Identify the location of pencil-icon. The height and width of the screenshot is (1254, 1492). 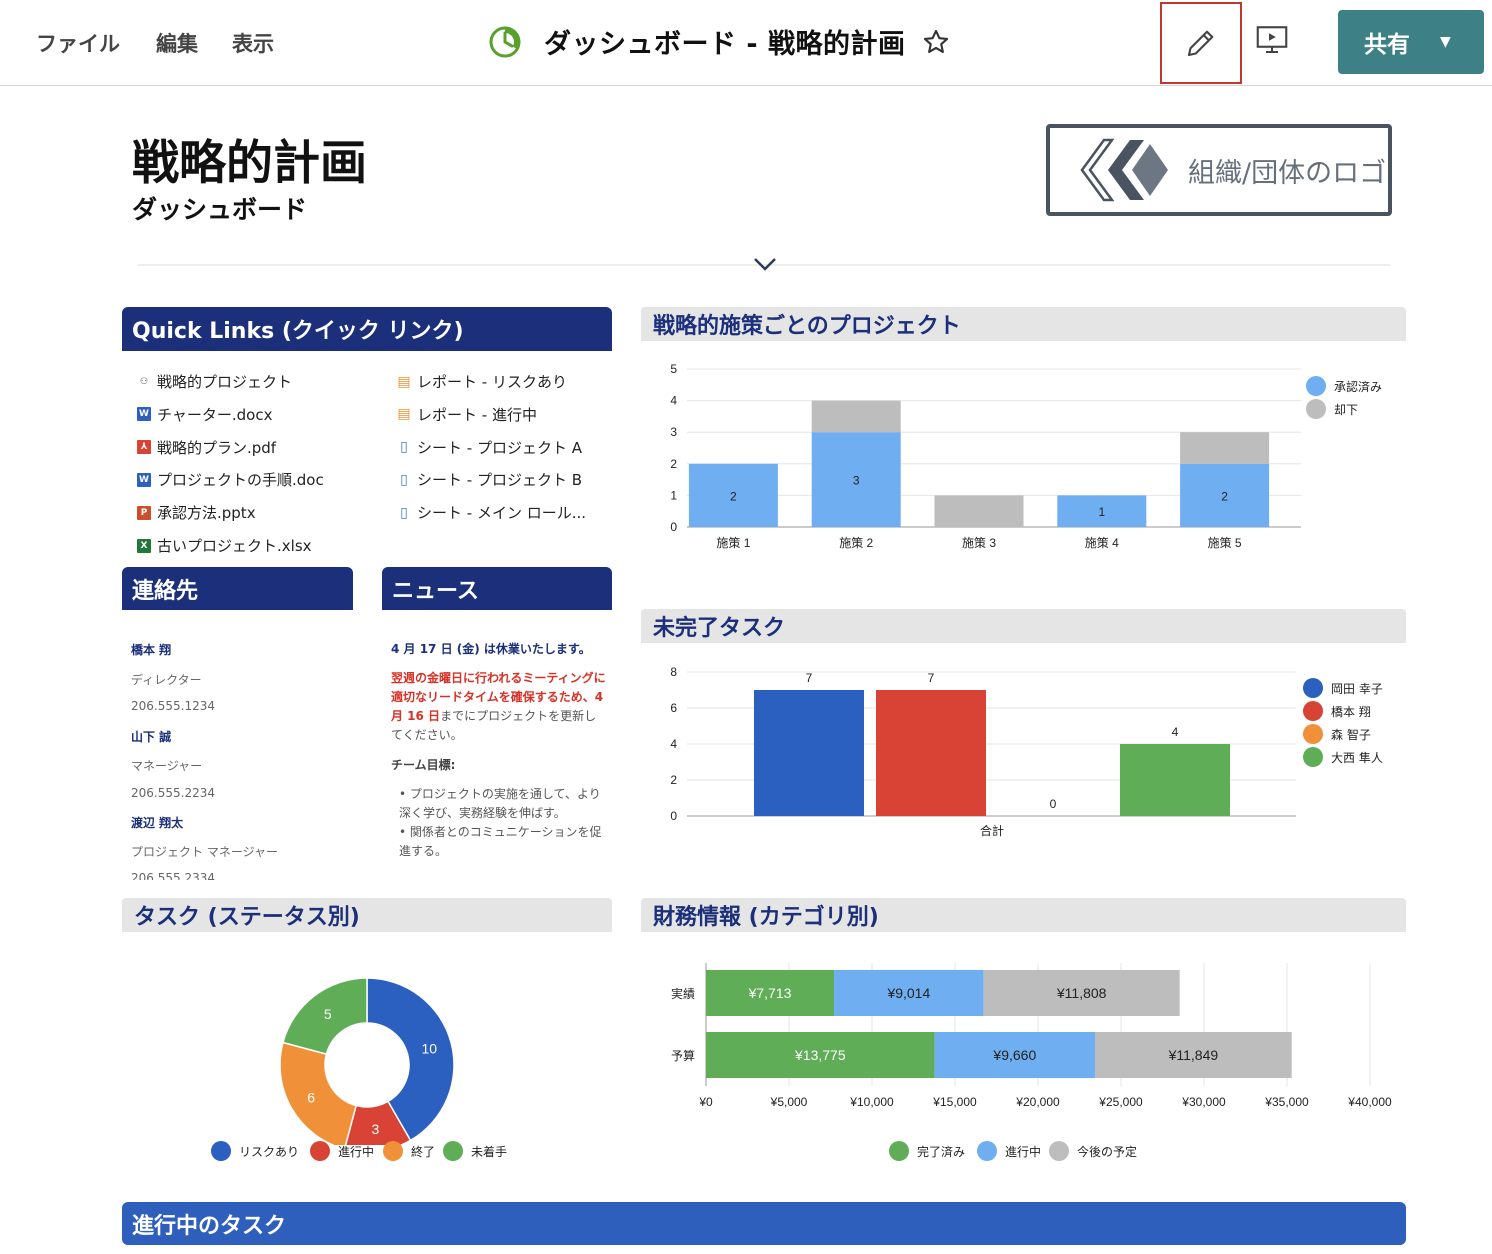
(1200, 43).